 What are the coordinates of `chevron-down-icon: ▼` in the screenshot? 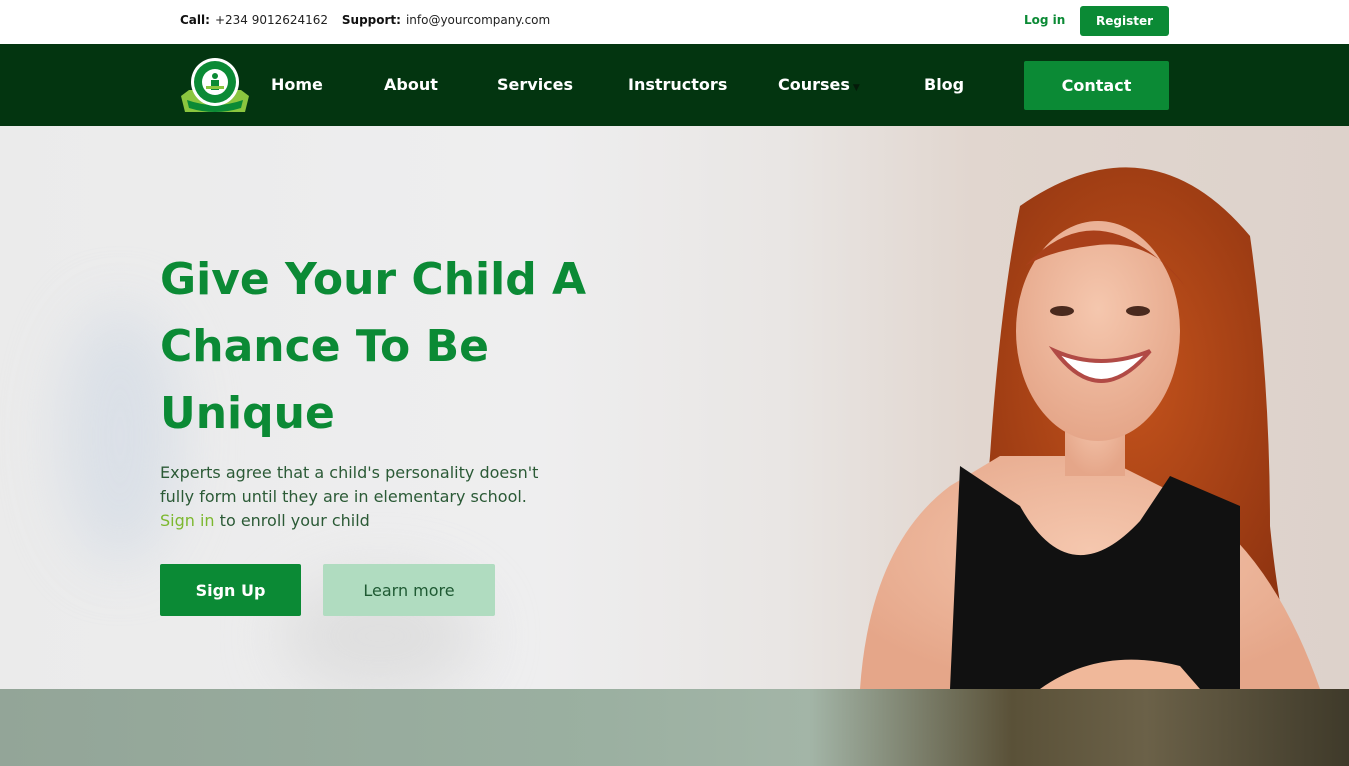 It's located at (856, 88).